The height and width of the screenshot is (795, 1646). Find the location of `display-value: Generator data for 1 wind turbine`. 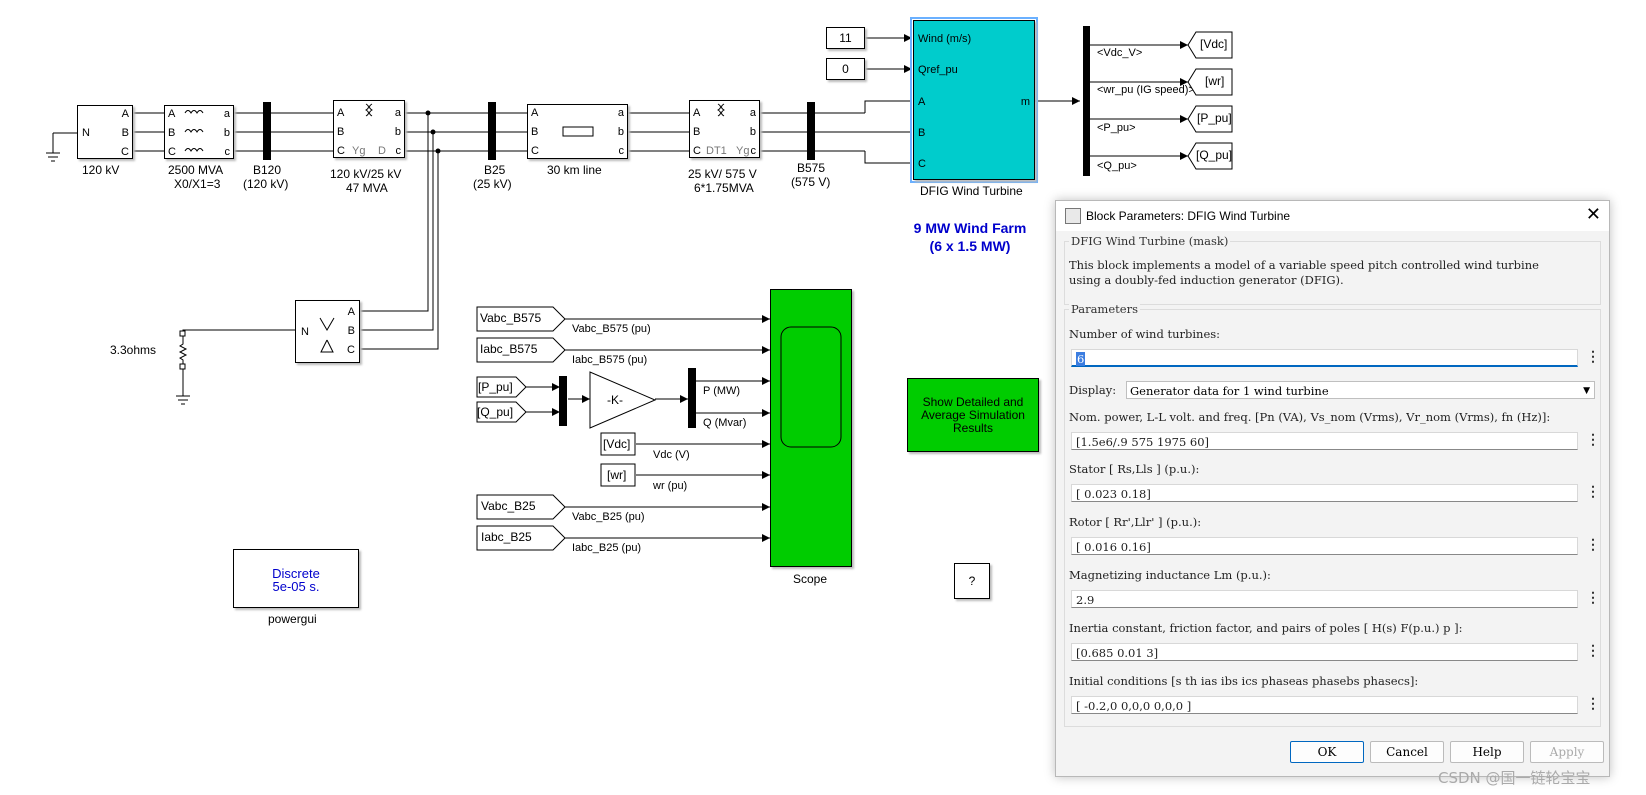

display-value: Generator data for 1 wind turbine is located at coordinates (1229, 391).